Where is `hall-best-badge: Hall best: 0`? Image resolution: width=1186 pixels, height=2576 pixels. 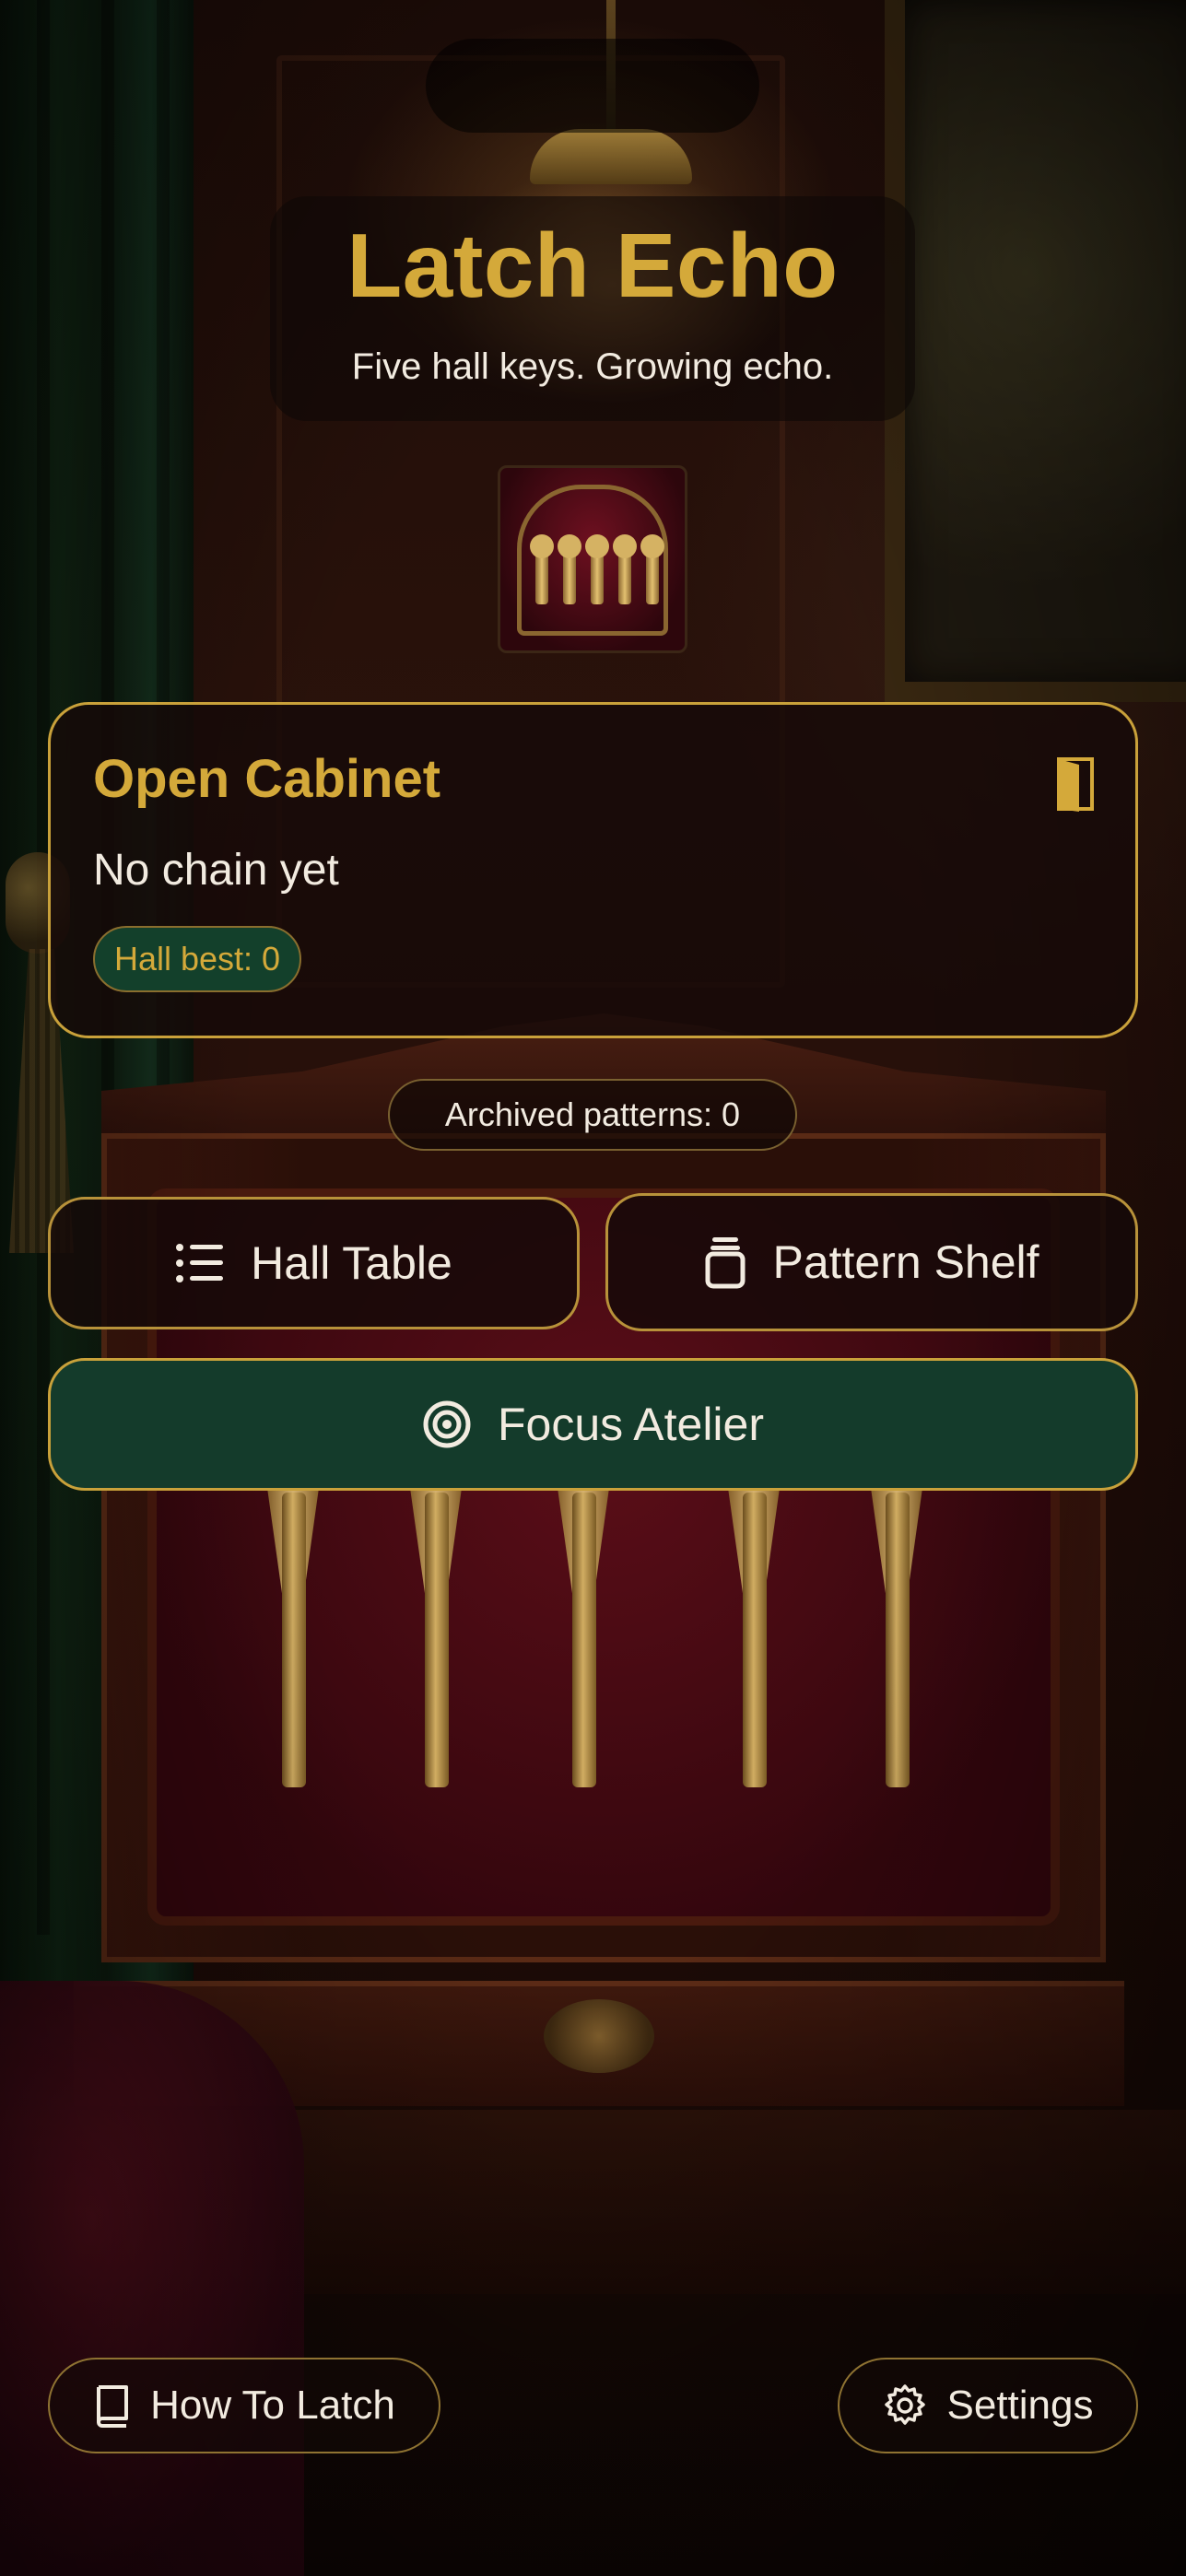
hall-best-badge: Hall best: 0 is located at coordinates (197, 959).